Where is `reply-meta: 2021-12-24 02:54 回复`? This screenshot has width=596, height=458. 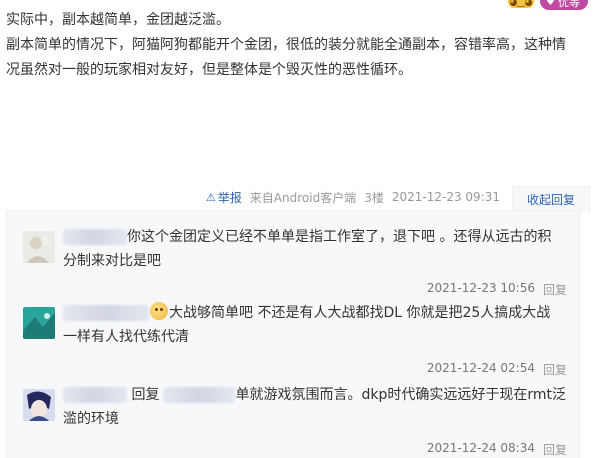 reply-meta: 2021-12-24 02:54 回复 is located at coordinates (497, 369).